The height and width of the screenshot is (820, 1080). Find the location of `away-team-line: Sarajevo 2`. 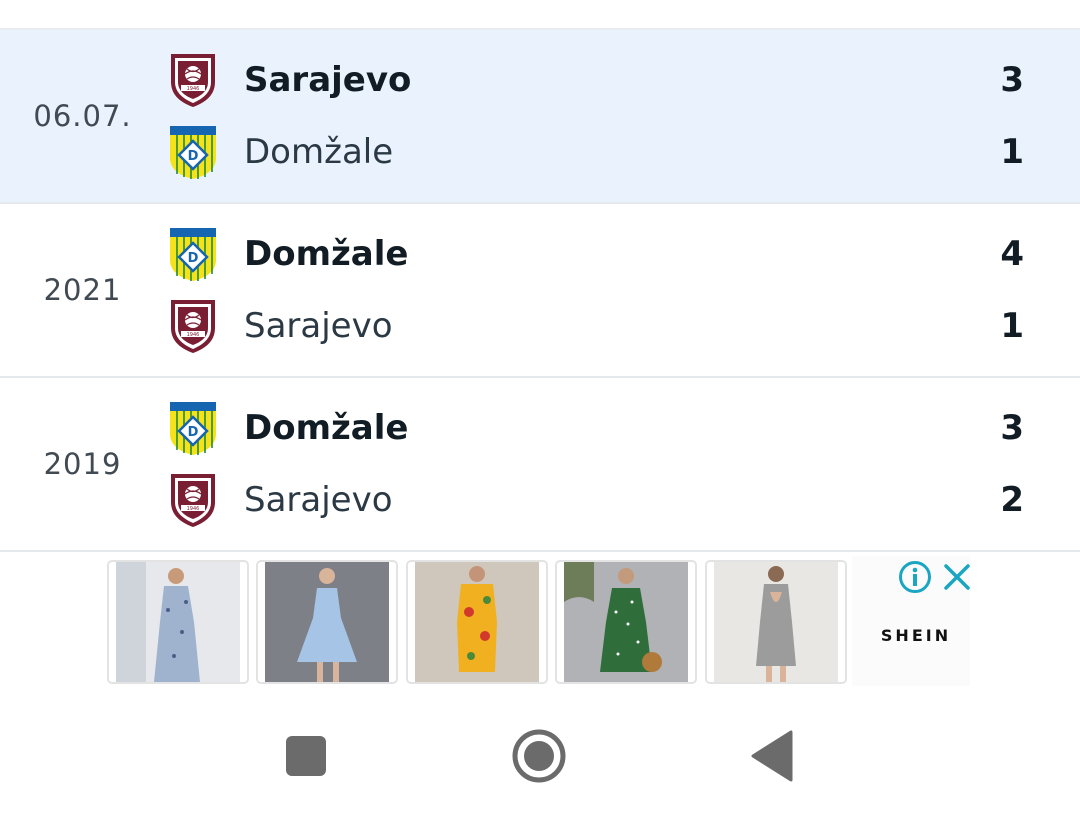

away-team-line: Sarajevo 2 is located at coordinates (624, 500).